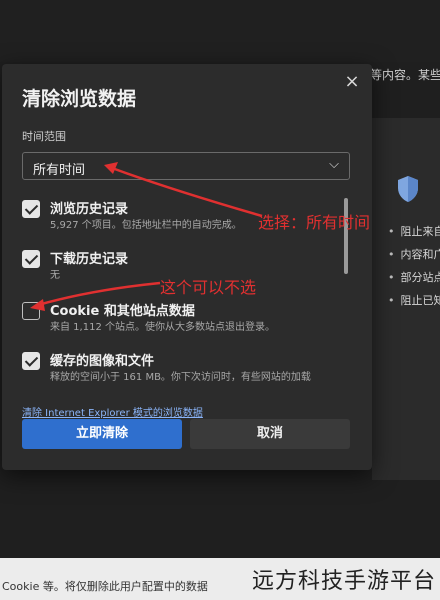  Describe the element at coordinates (414, 254) in the screenshot. I see `list-item: • 内容和广` at that location.